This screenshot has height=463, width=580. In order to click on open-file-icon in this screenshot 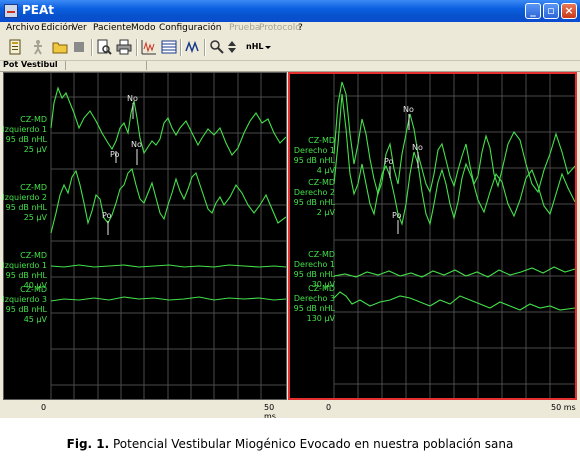, I will do `click(15, 47)`.